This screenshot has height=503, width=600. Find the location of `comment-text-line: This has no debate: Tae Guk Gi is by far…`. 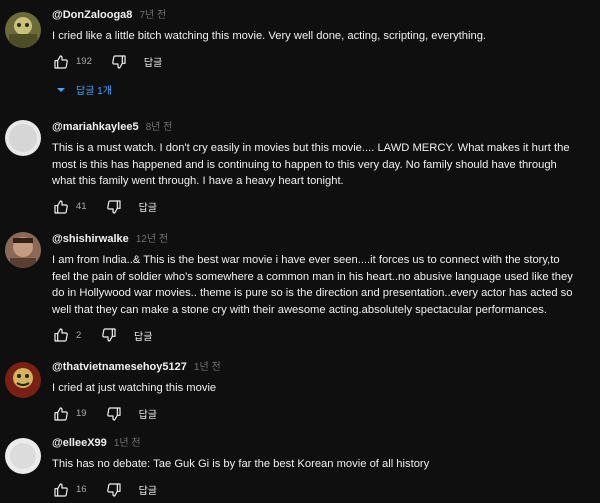

comment-text-line: This has no debate: Tae Guk Gi is by far… is located at coordinates (241, 464).